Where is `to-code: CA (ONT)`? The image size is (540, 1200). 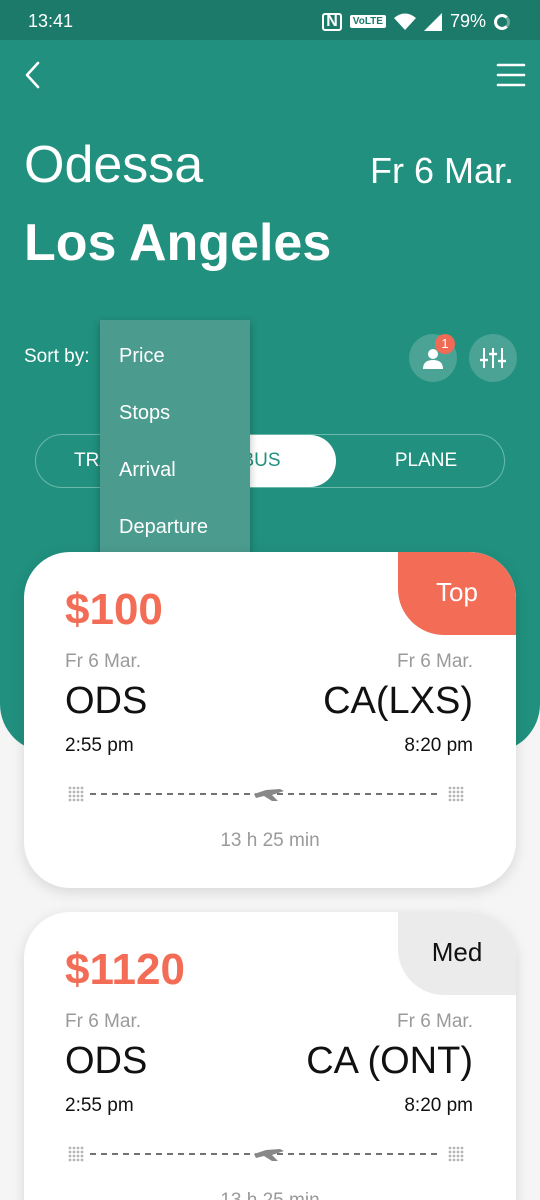 to-code: CA (ONT) is located at coordinates (389, 1061).